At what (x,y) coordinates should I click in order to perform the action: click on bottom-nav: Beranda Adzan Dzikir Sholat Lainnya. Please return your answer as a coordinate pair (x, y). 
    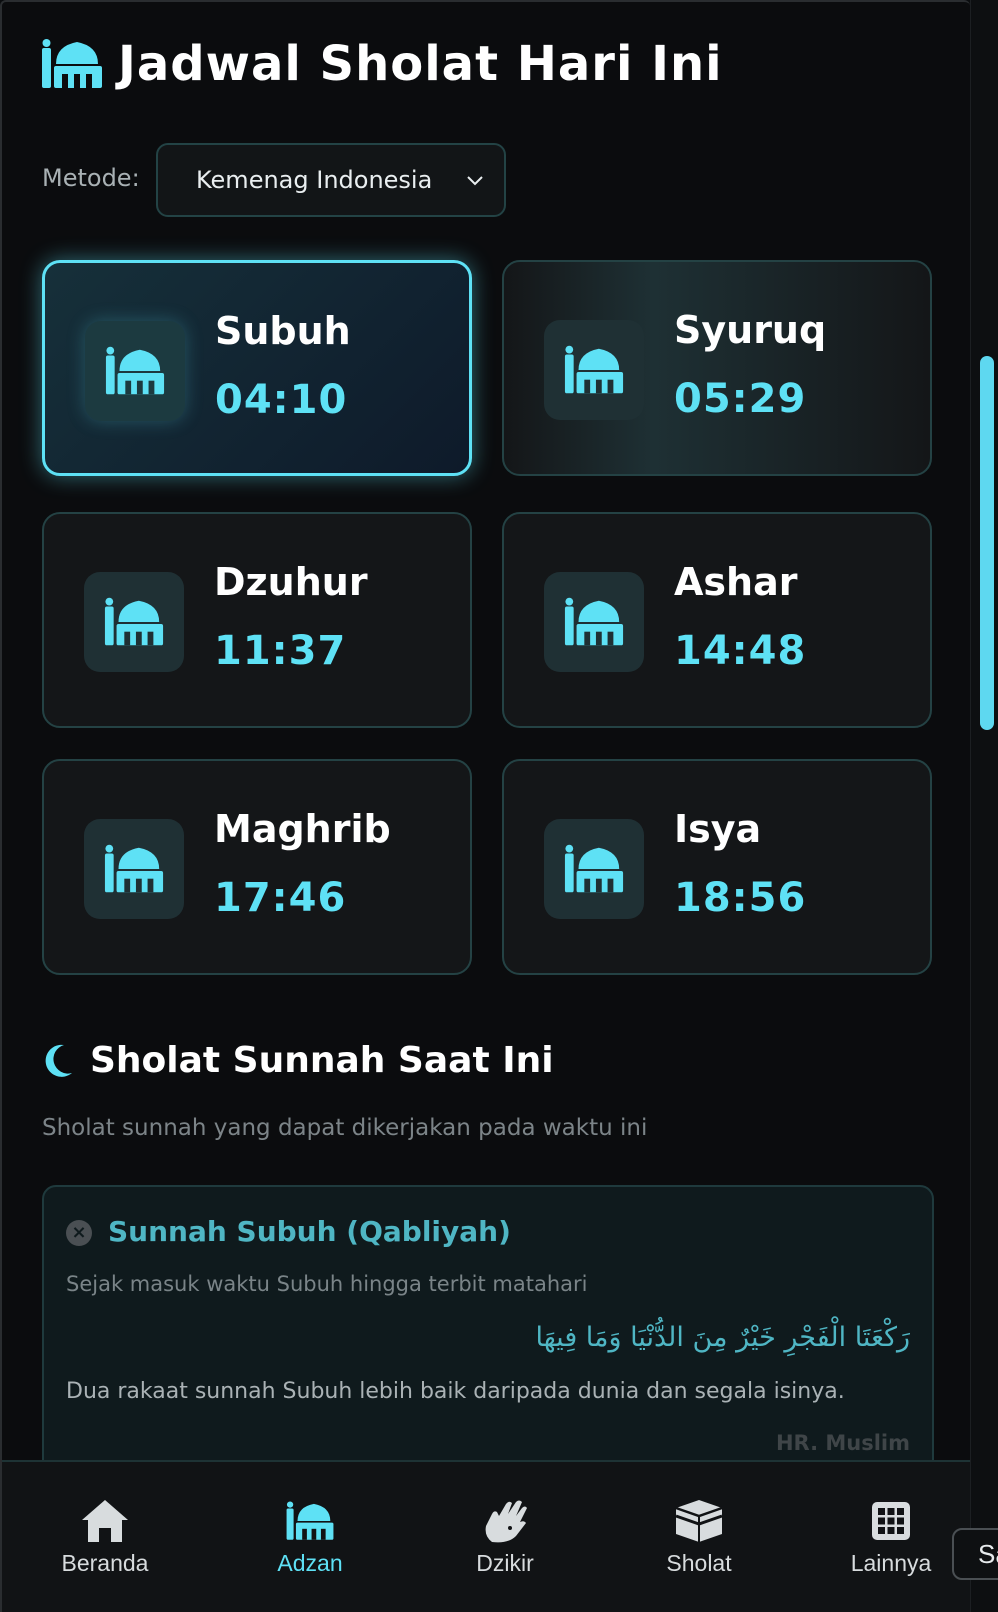
    Looking at the image, I should click on (486, 1536).